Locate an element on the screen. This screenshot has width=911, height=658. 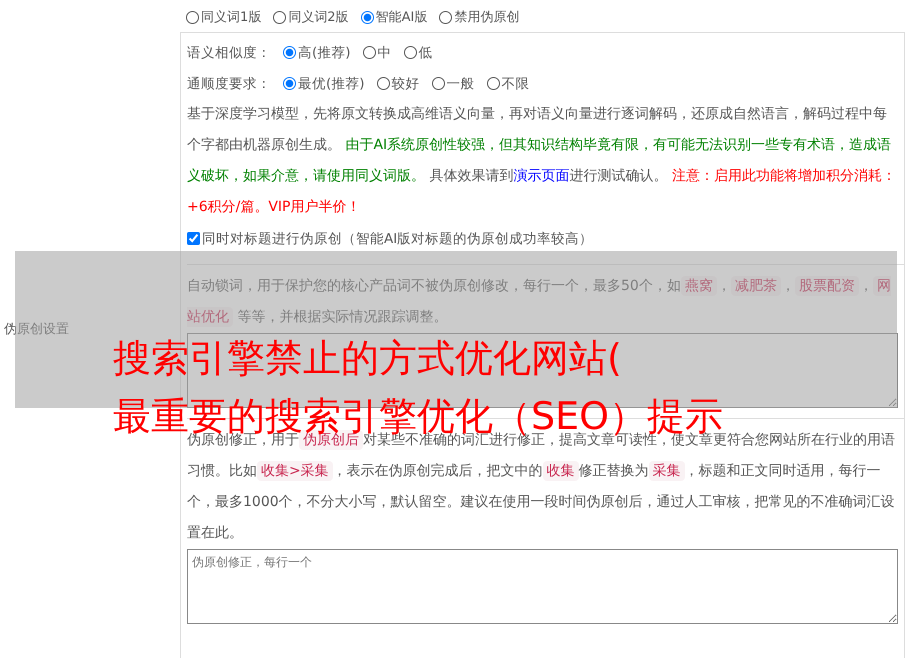
keyword-tag: 收集>采集 is located at coordinates (295, 471).